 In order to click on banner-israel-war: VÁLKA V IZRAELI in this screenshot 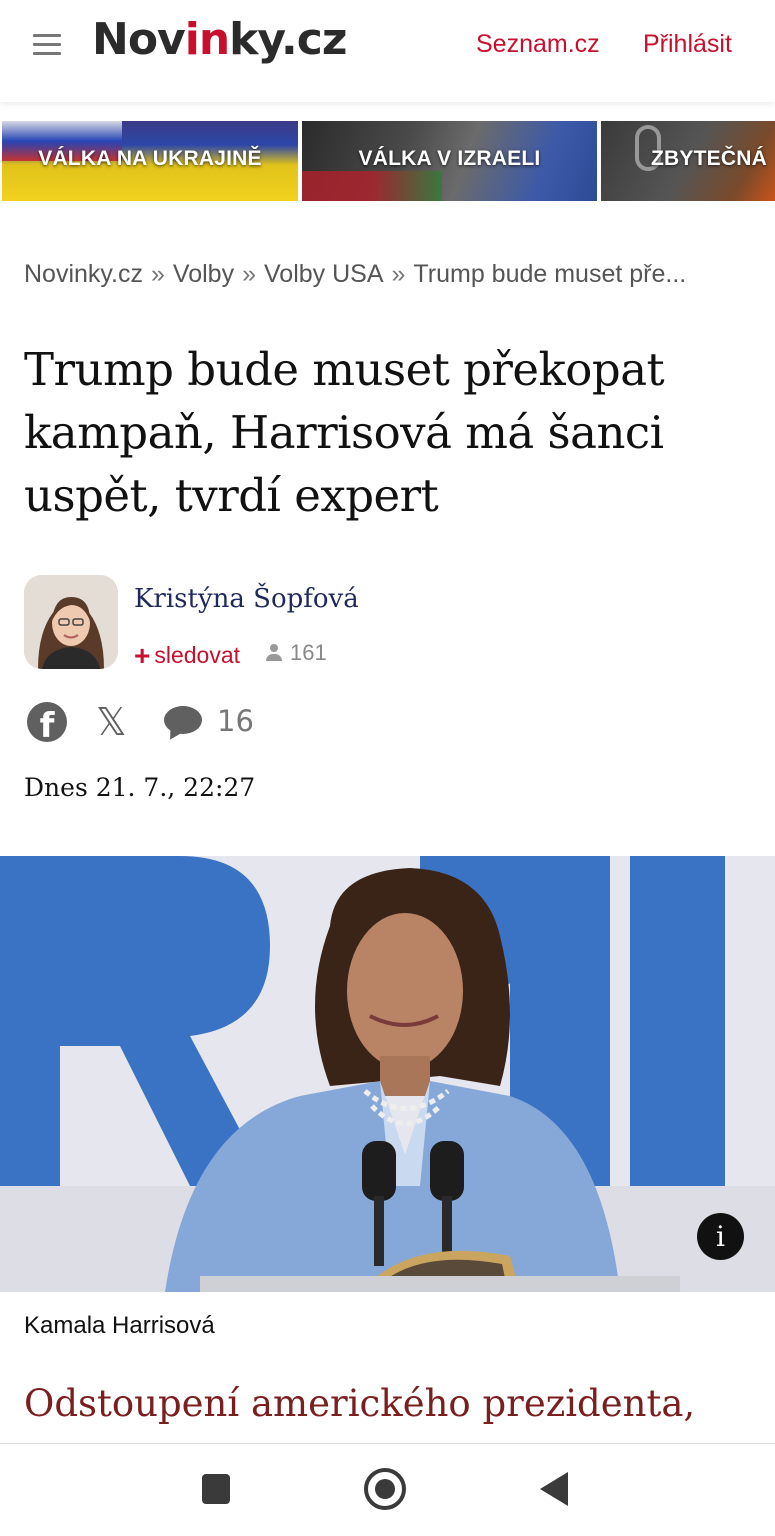, I will do `click(449, 161)`.